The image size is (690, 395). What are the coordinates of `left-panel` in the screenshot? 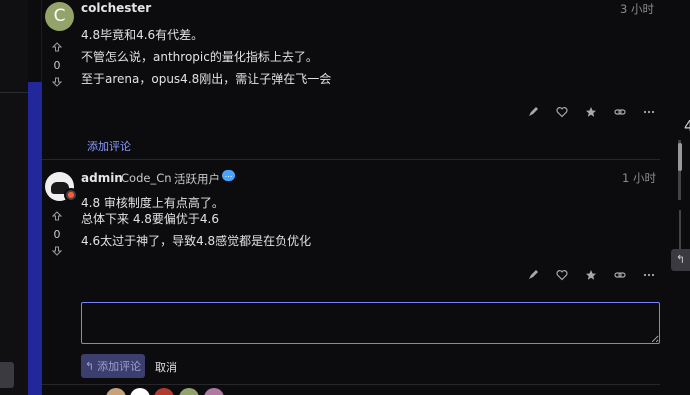 It's located at (14, 197).